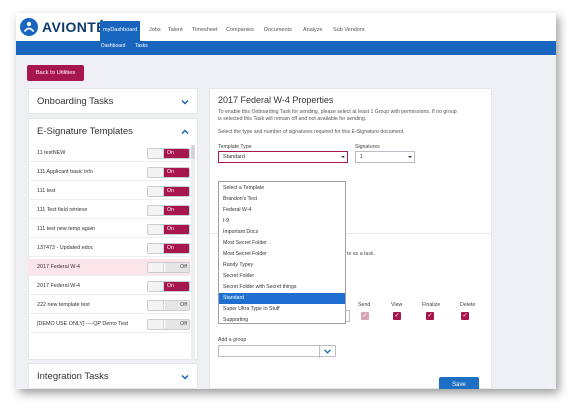 The width and height of the screenshot is (582, 417). I want to click on integration-tasks-card: Integration Tasks, so click(113, 376).